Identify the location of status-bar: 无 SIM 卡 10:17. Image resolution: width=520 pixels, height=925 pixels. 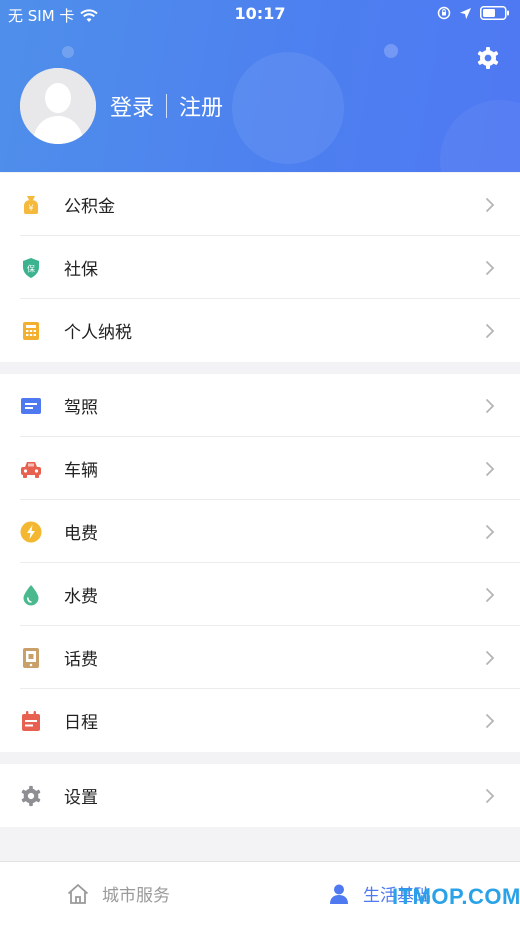
(260, 14).